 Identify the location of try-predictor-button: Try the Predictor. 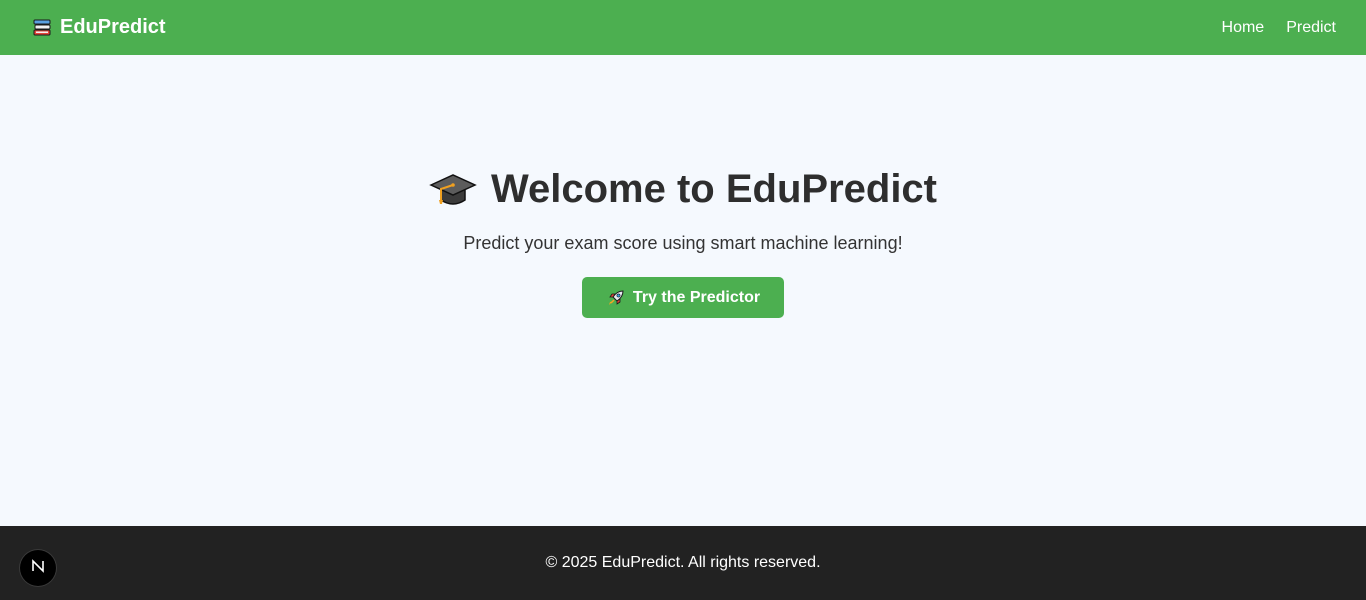
(683, 297).